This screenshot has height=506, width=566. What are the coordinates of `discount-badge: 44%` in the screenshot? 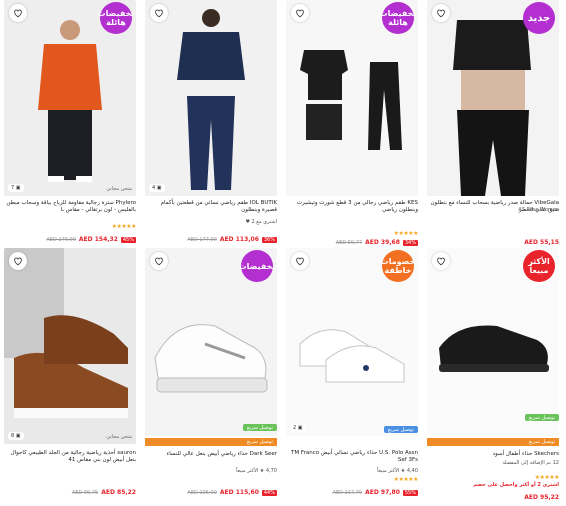 It's located at (269, 492).